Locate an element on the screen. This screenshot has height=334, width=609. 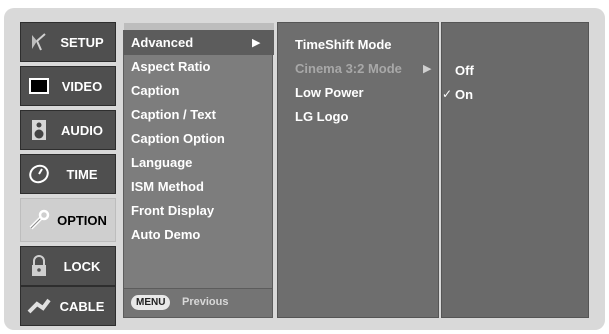
option-off: Off is located at coordinates (464, 70).